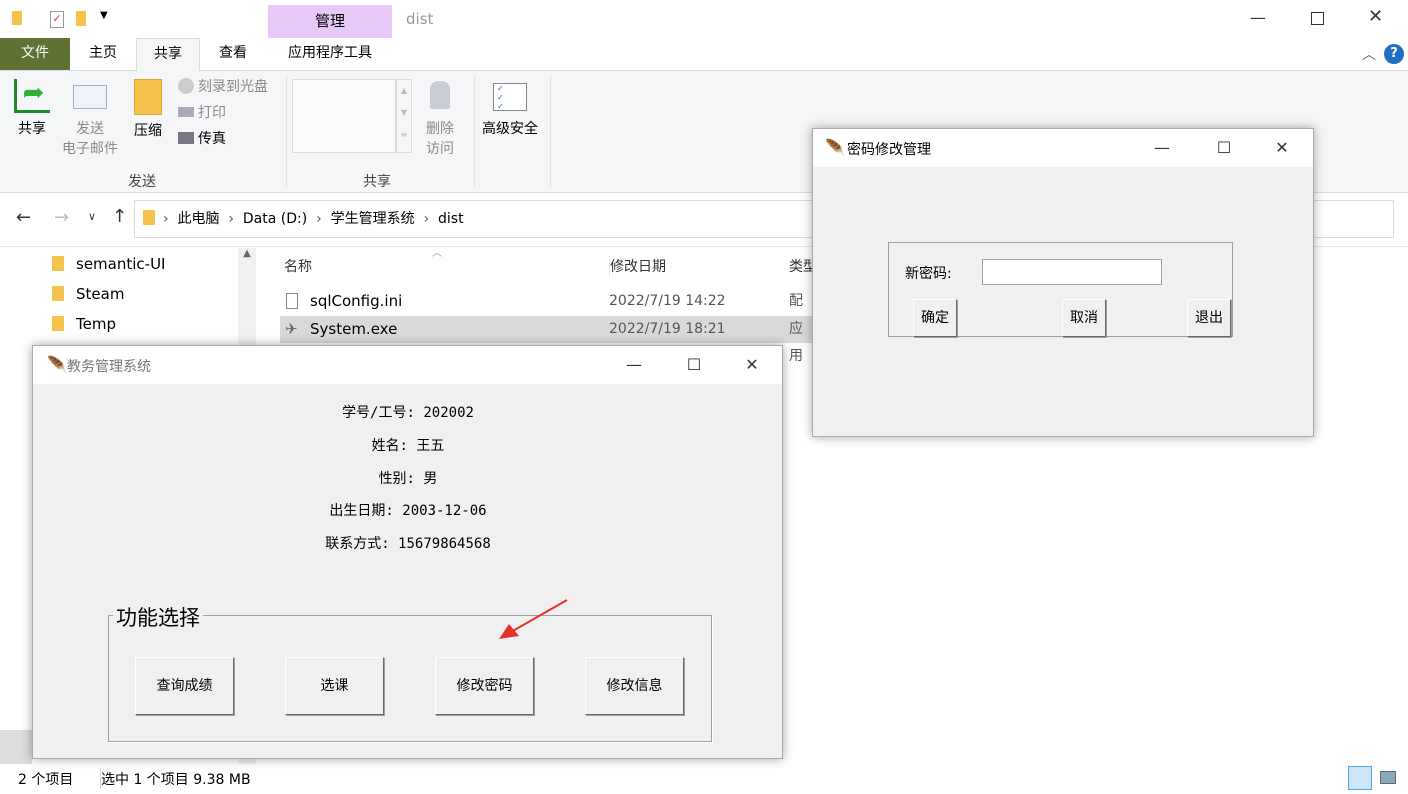 The image size is (1408, 794). Describe the element at coordinates (92, 216) in the screenshot. I see `recent-dropdown-icon: ∨` at that location.